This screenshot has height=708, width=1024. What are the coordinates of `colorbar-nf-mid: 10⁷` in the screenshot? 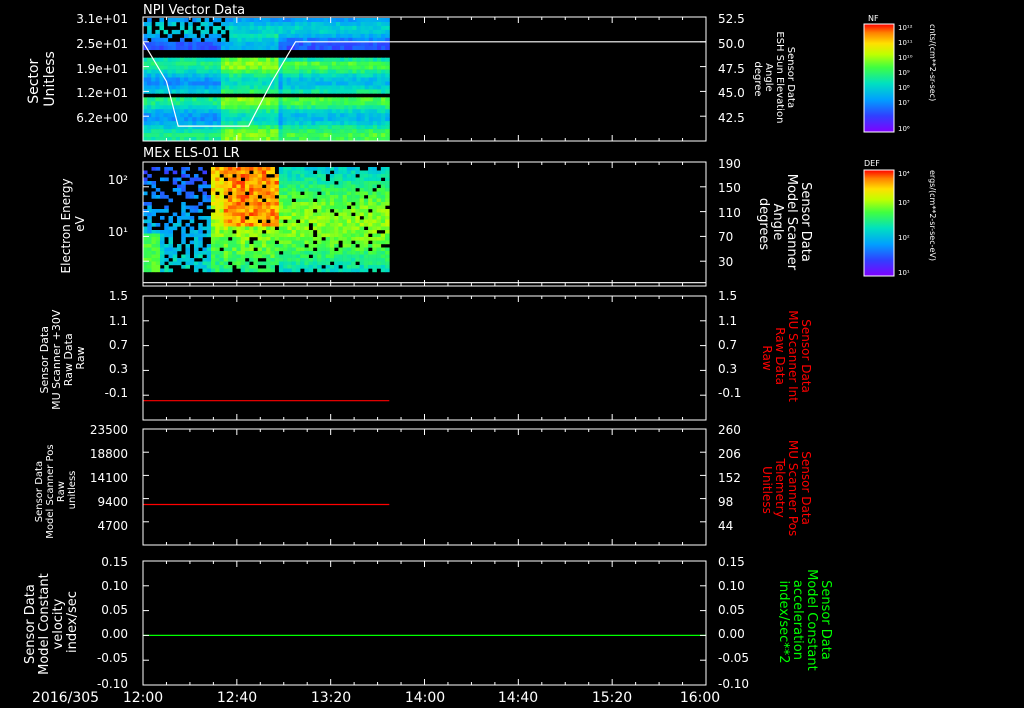 It's located at (904, 103).